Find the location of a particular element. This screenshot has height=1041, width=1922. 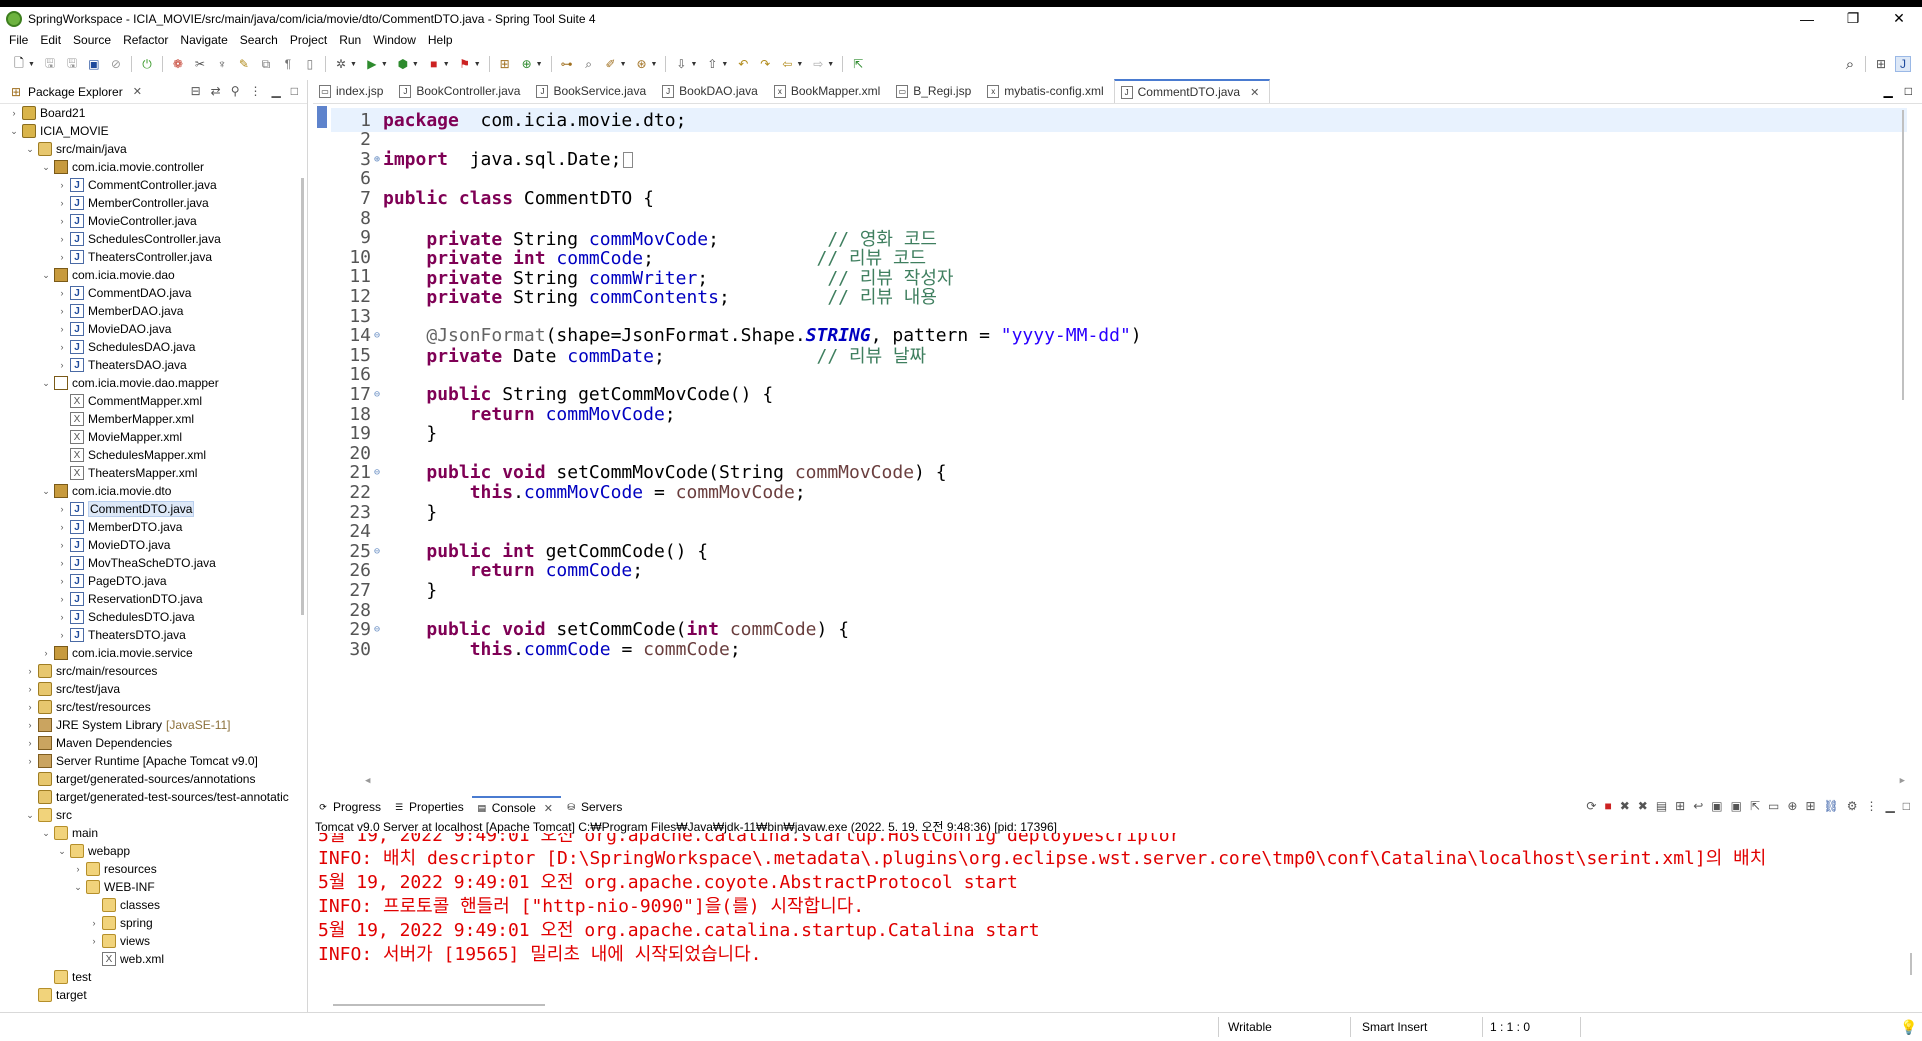

maximize-view-icon: □ is located at coordinates (294, 91).